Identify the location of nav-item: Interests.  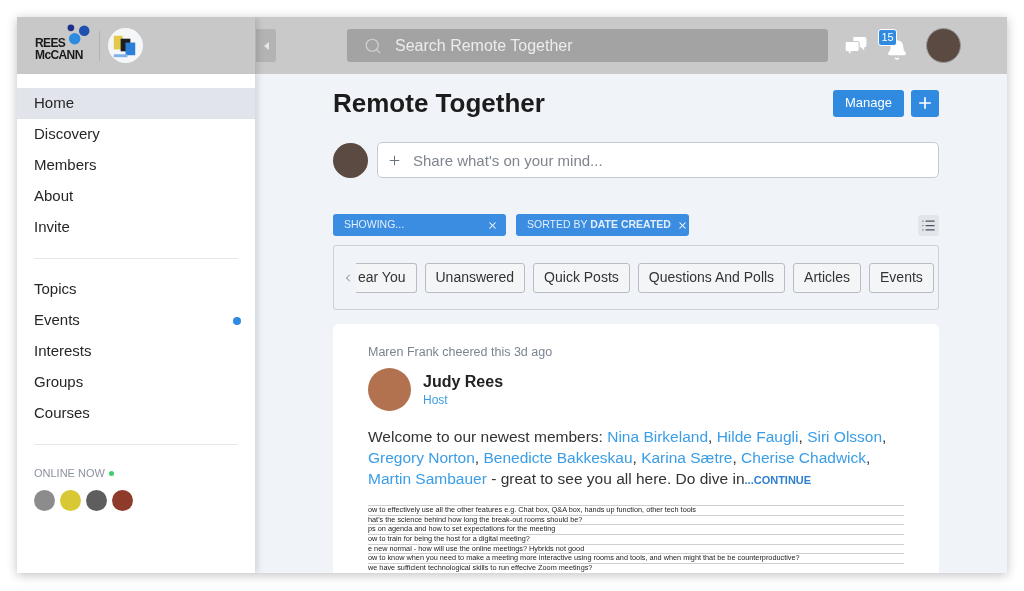
(136, 351).